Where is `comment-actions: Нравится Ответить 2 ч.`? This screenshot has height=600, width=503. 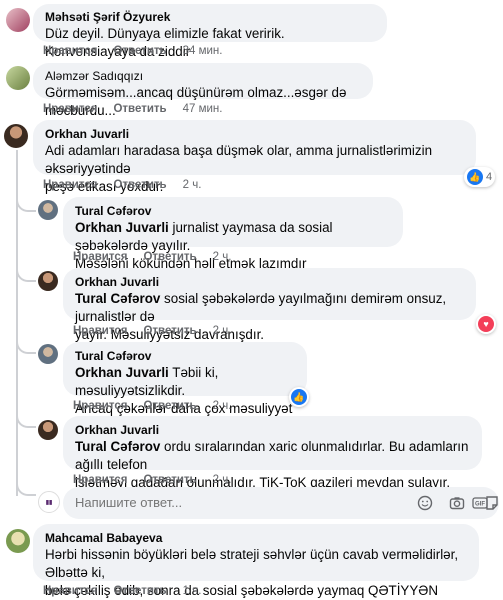 comment-actions: Нравится Ответить 2 ч. is located at coordinates (130, 185).